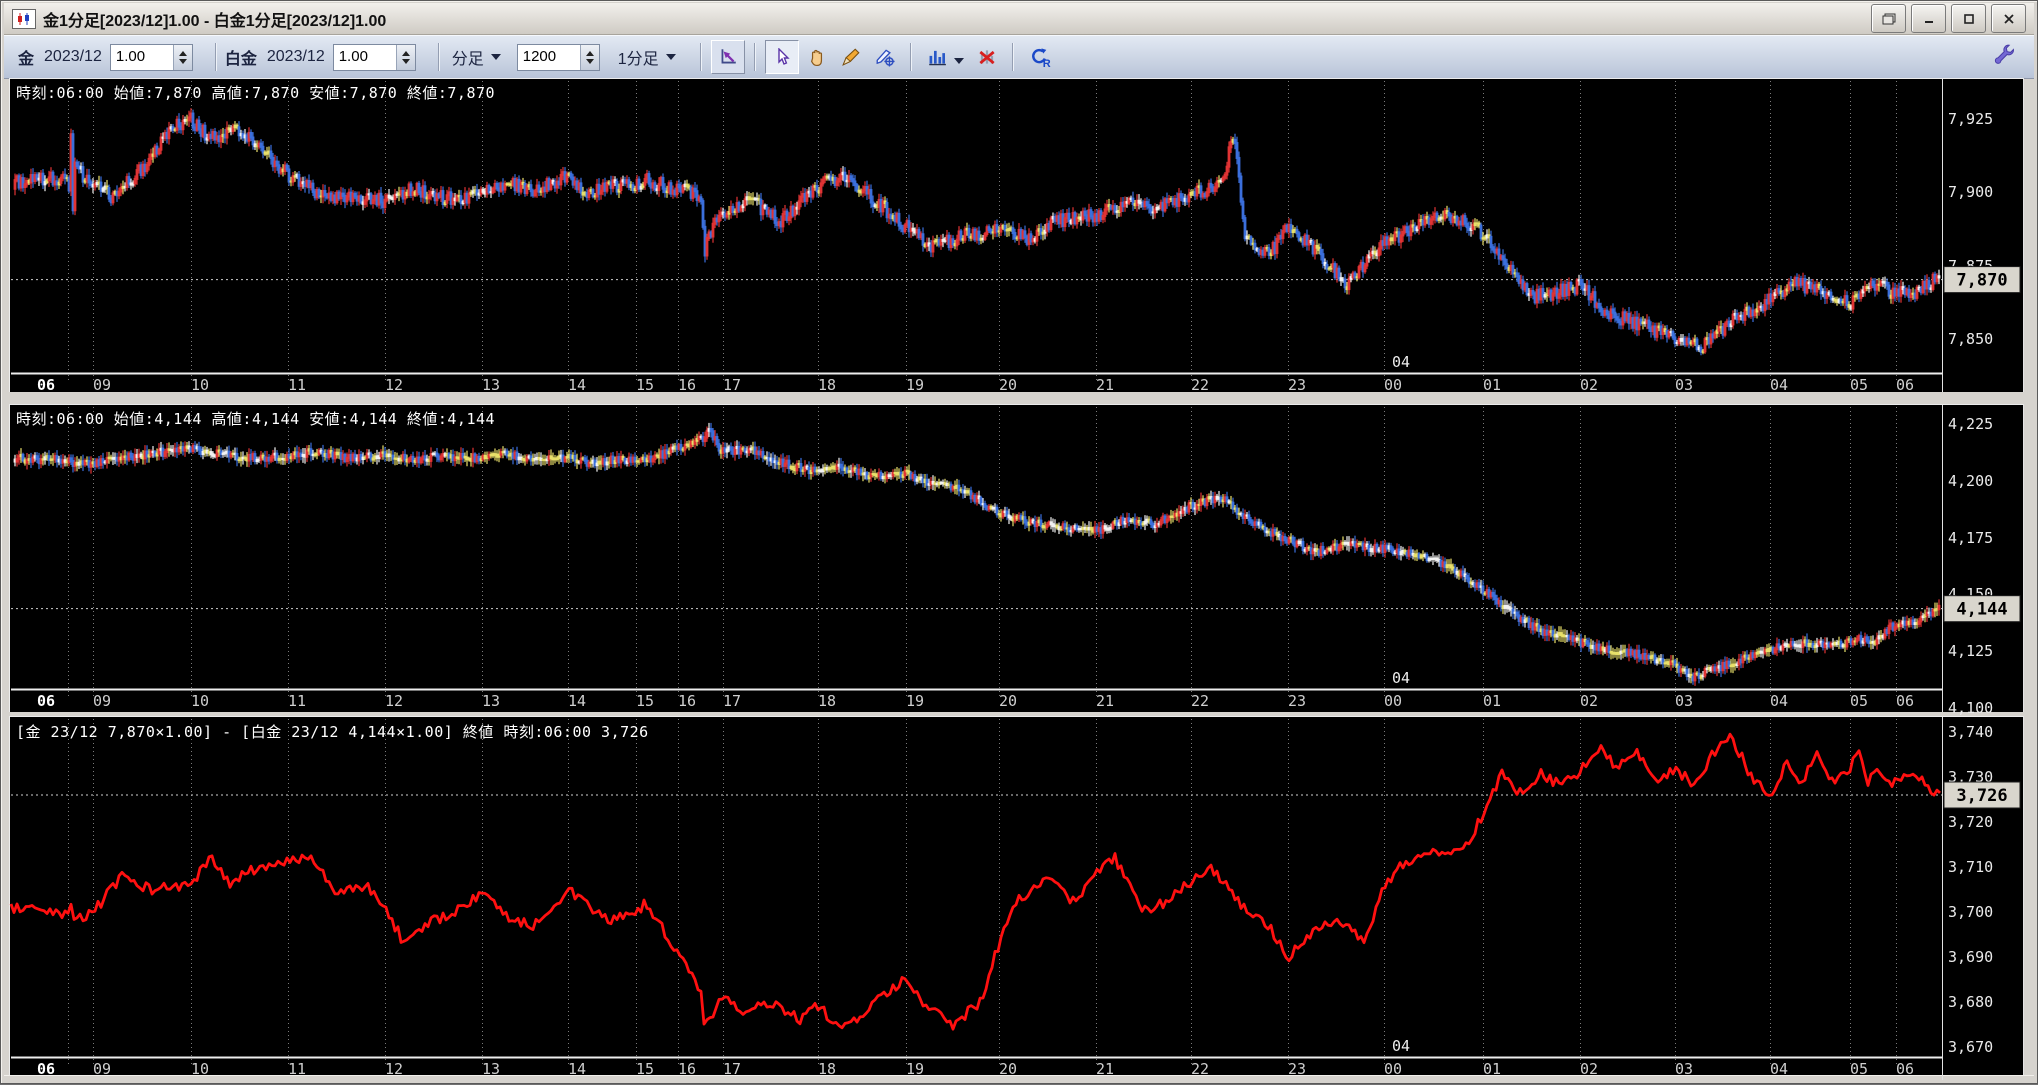  I want to click on axis-pointer-button, so click(727, 57).